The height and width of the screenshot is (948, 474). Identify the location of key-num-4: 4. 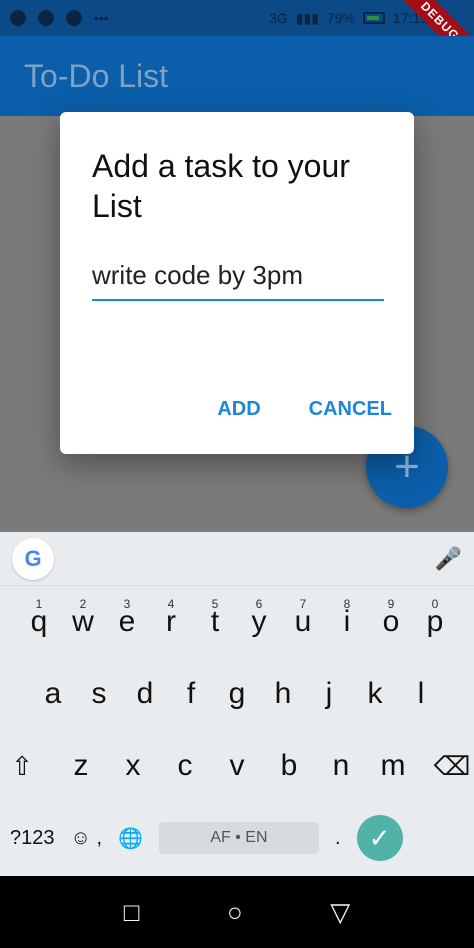
(171, 604).